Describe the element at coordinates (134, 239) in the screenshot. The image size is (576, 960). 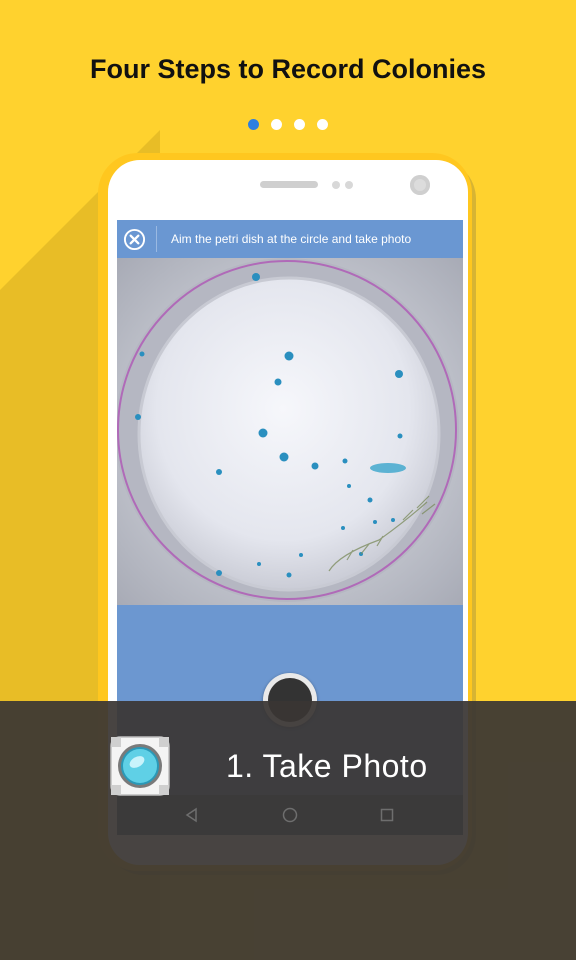
I see `close-circle-icon` at that location.